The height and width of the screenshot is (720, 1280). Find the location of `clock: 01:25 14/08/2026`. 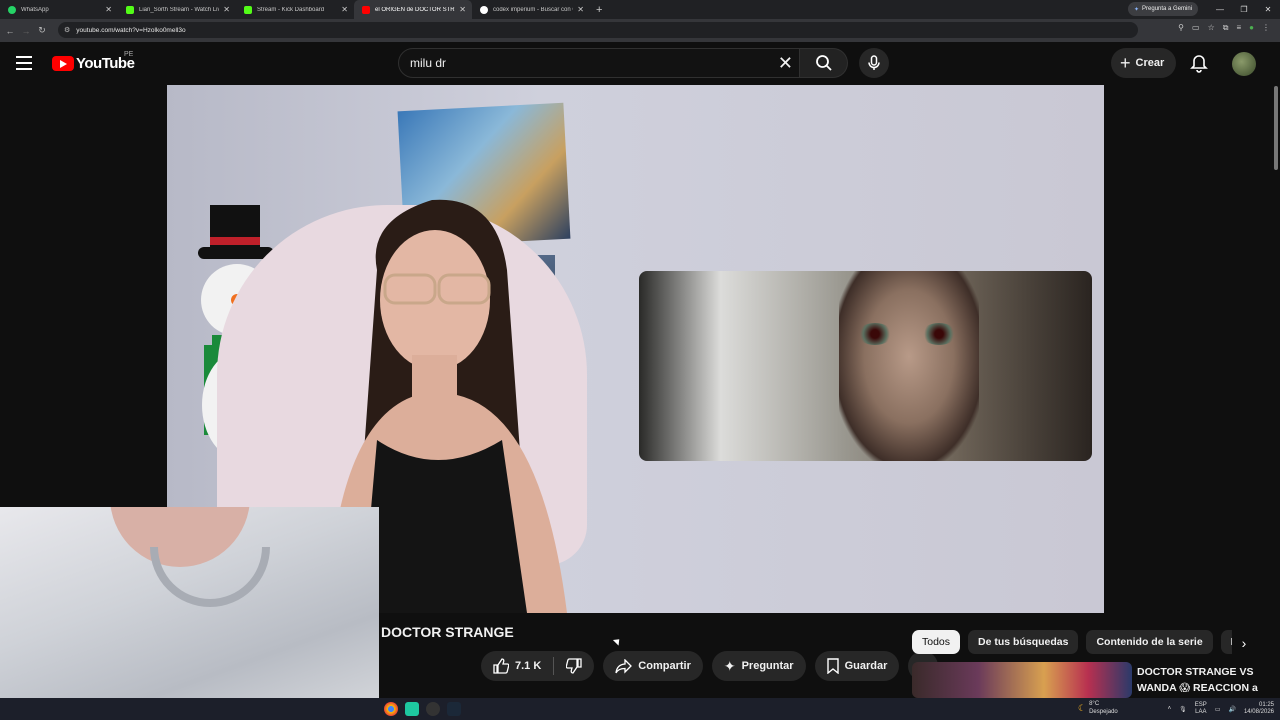

clock: 01:25 14/08/2026 is located at coordinates (1259, 709).